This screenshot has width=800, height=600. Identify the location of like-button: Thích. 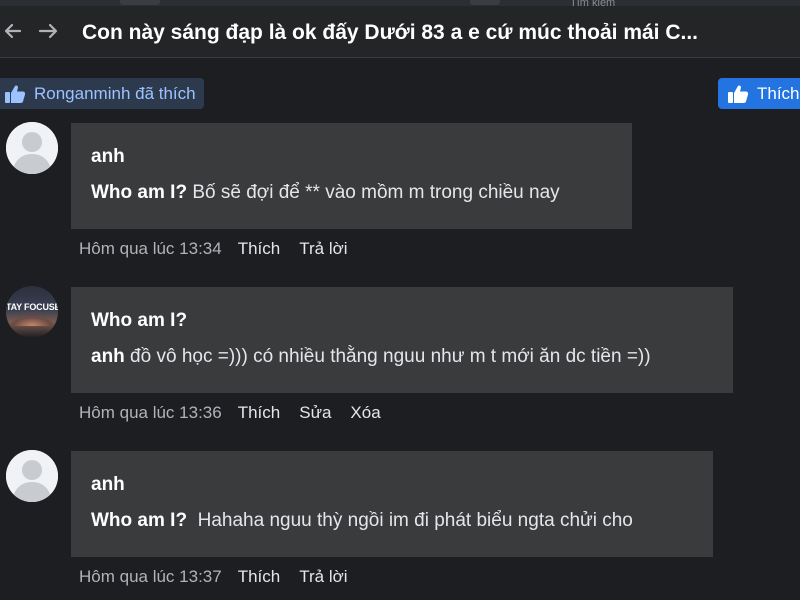
(759, 93).